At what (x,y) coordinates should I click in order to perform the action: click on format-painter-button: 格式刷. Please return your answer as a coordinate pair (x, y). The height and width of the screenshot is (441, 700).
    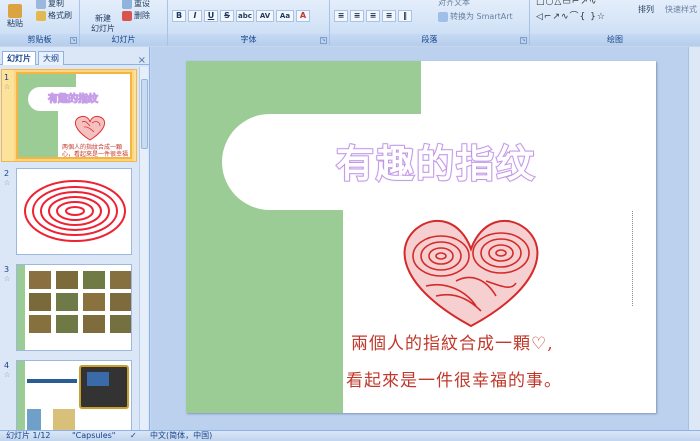
    Looking at the image, I should click on (54, 15).